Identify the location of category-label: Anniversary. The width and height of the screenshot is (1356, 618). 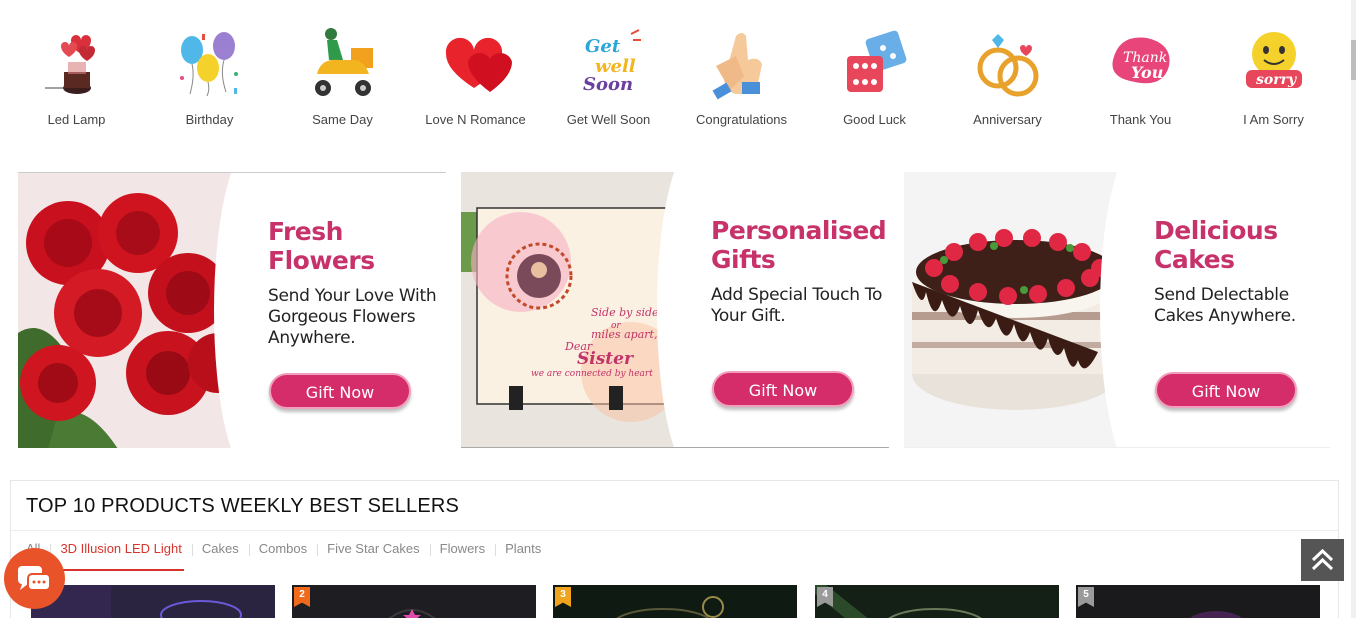
(1007, 119).